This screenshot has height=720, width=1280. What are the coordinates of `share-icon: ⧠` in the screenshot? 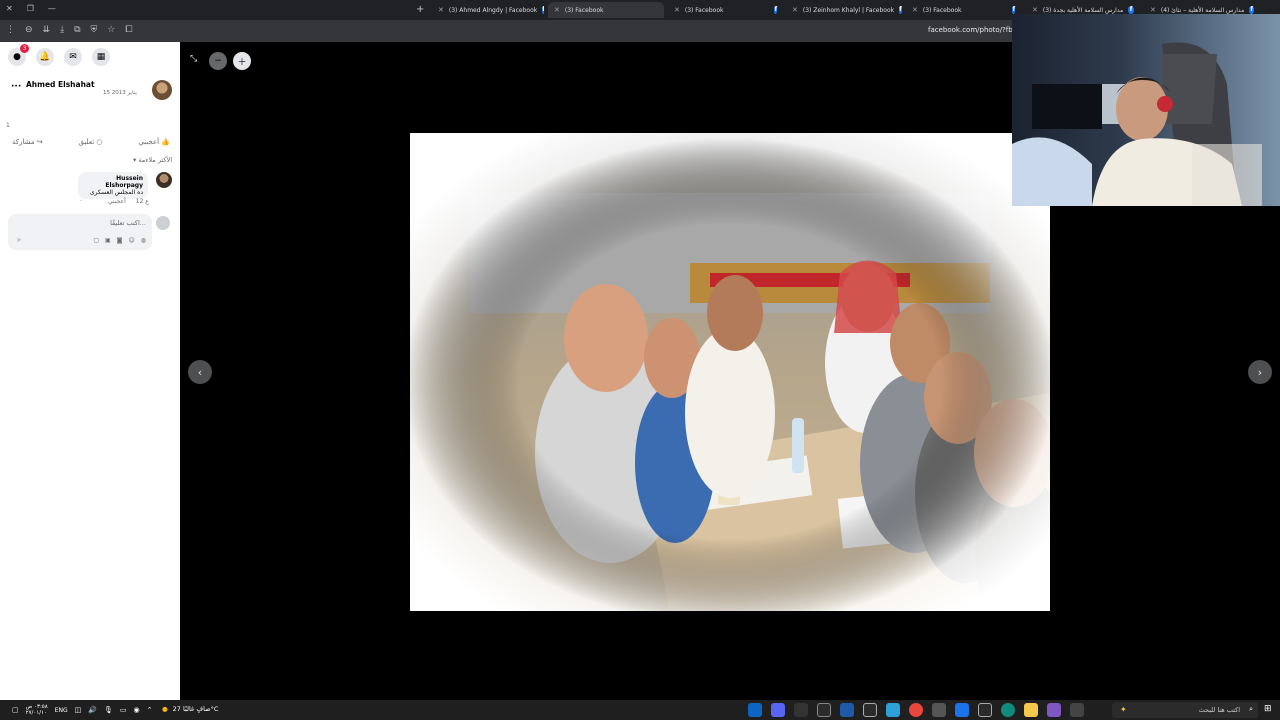 It's located at (128, 30).